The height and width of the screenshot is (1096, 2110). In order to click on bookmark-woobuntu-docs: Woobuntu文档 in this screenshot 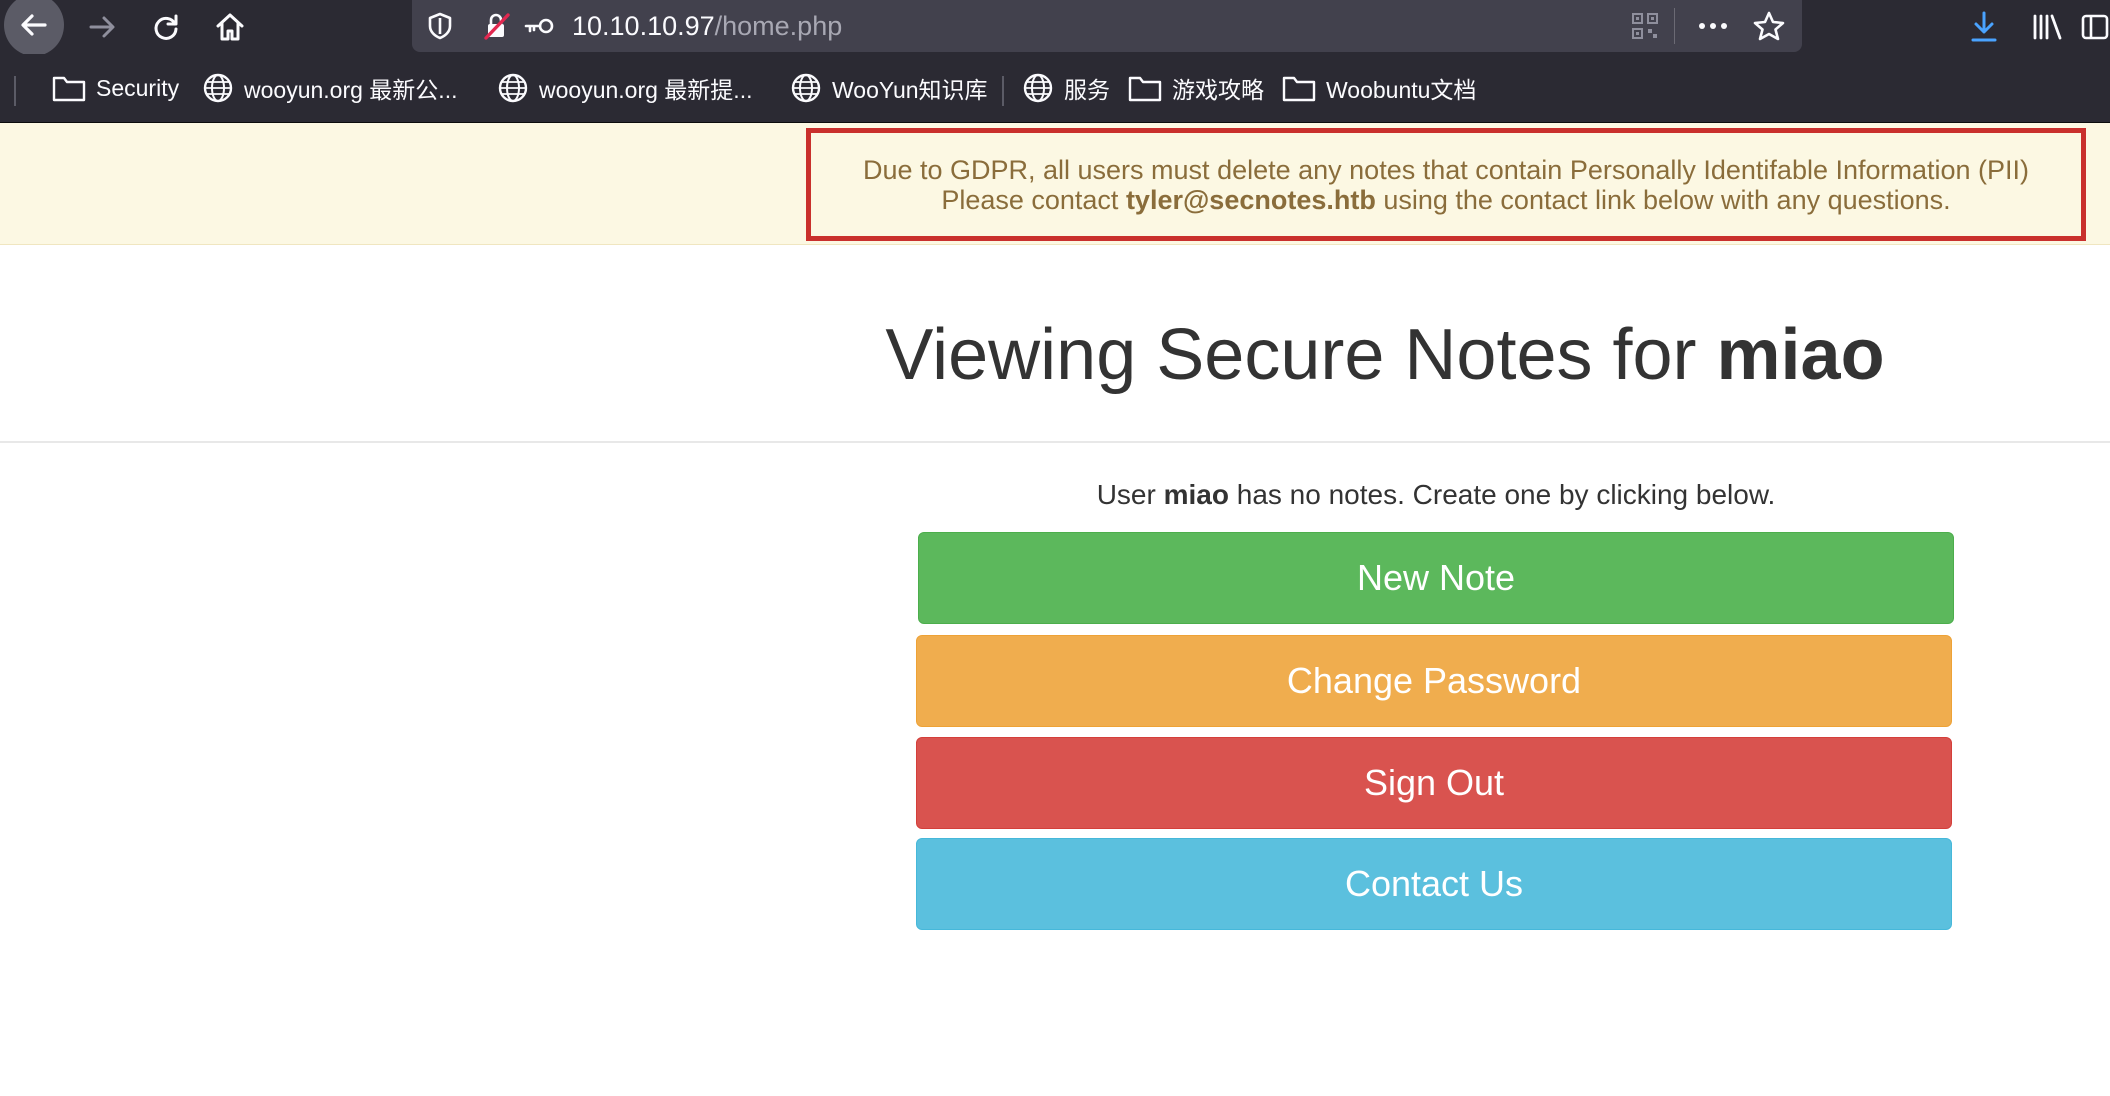, I will do `click(1379, 88)`.